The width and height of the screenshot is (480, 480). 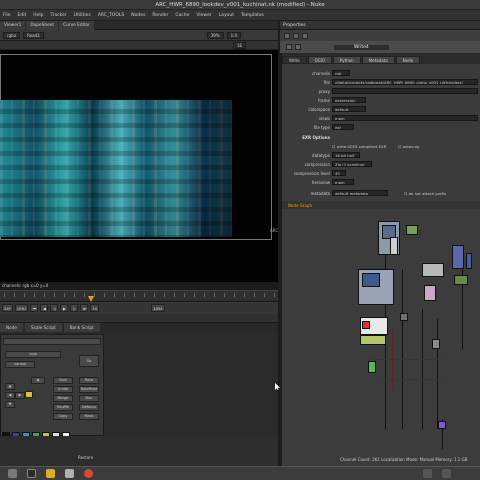 What do you see at coordinates (43, 327) in the screenshot?
I see `tab-scale-script: Scale Script` at bounding box center [43, 327].